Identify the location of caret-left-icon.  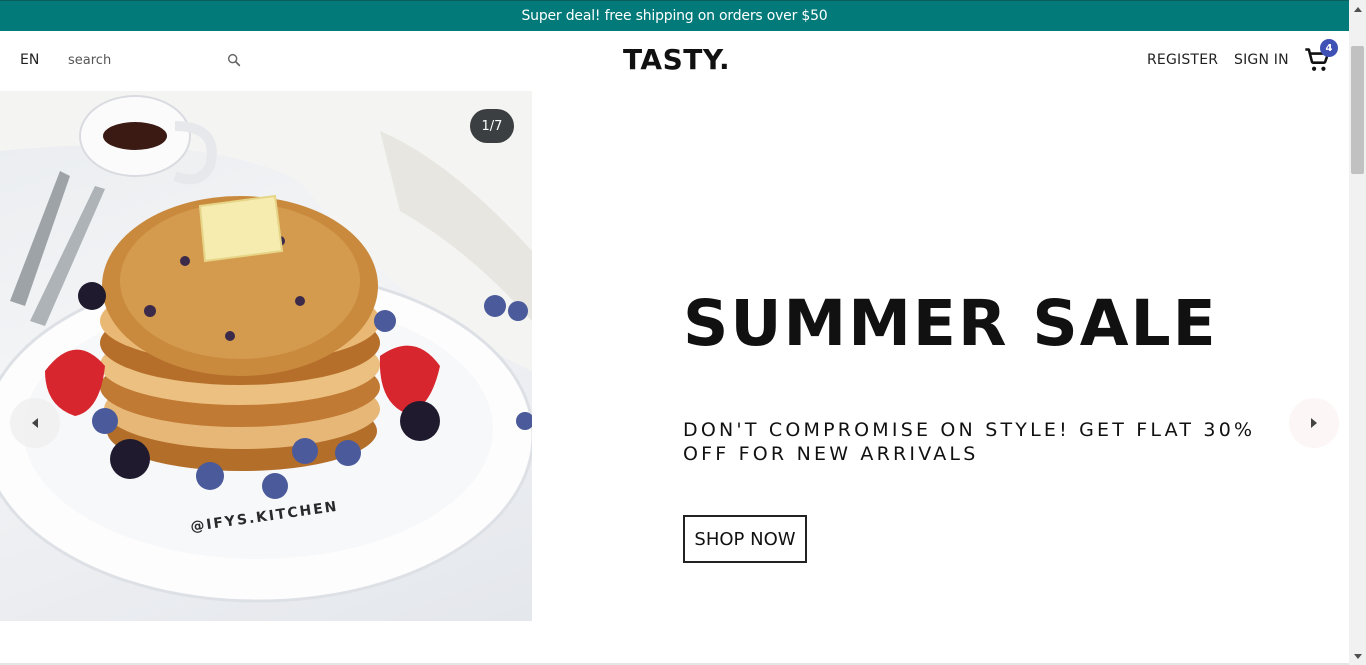
(35, 423).